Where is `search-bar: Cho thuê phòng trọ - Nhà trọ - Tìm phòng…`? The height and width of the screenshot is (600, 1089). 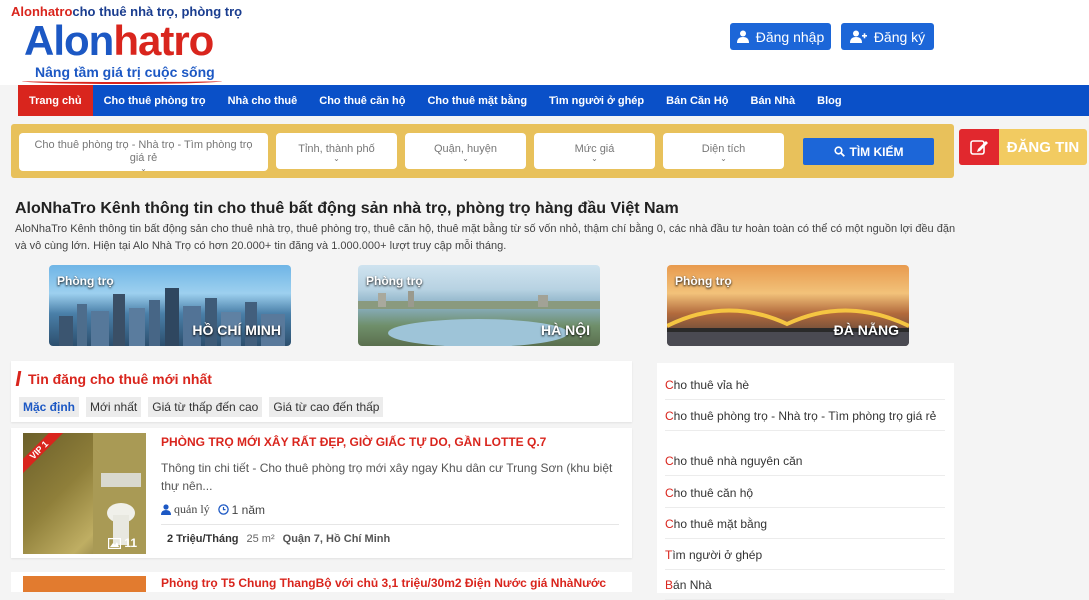
search-bar: Cho thuê phòng trọ - Nhà trọ - Tìm phòng… is located at coordinates (482, 151).